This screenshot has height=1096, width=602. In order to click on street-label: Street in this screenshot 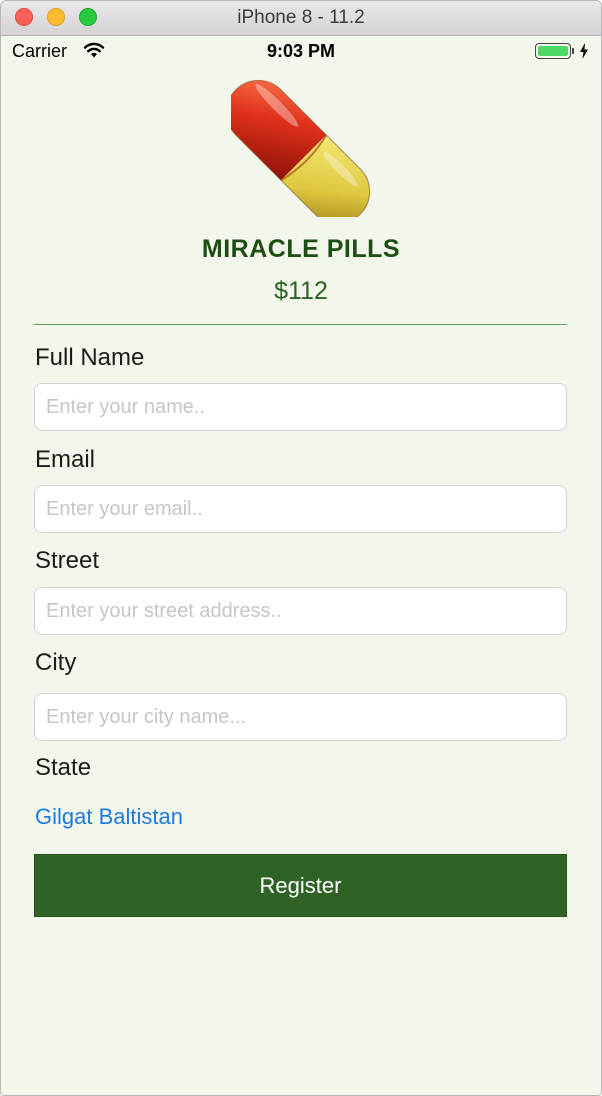, I will do `click(67, 560)`.